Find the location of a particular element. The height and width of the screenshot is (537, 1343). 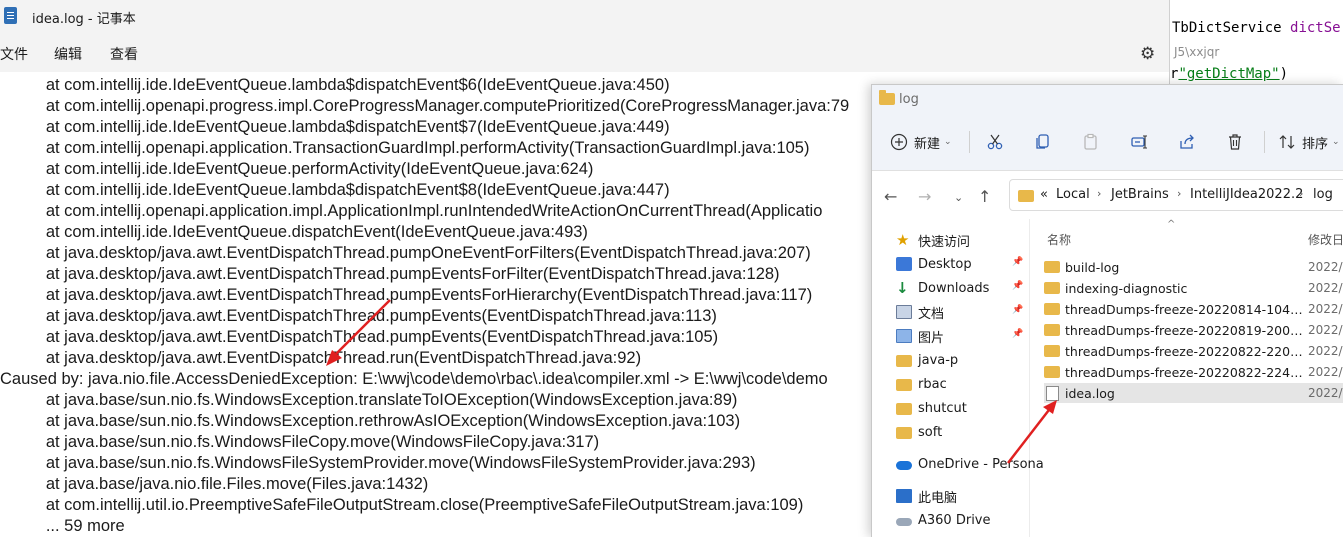

file-row: indexing-diagnostic 2022/( is located at coordinates (1193, 288).